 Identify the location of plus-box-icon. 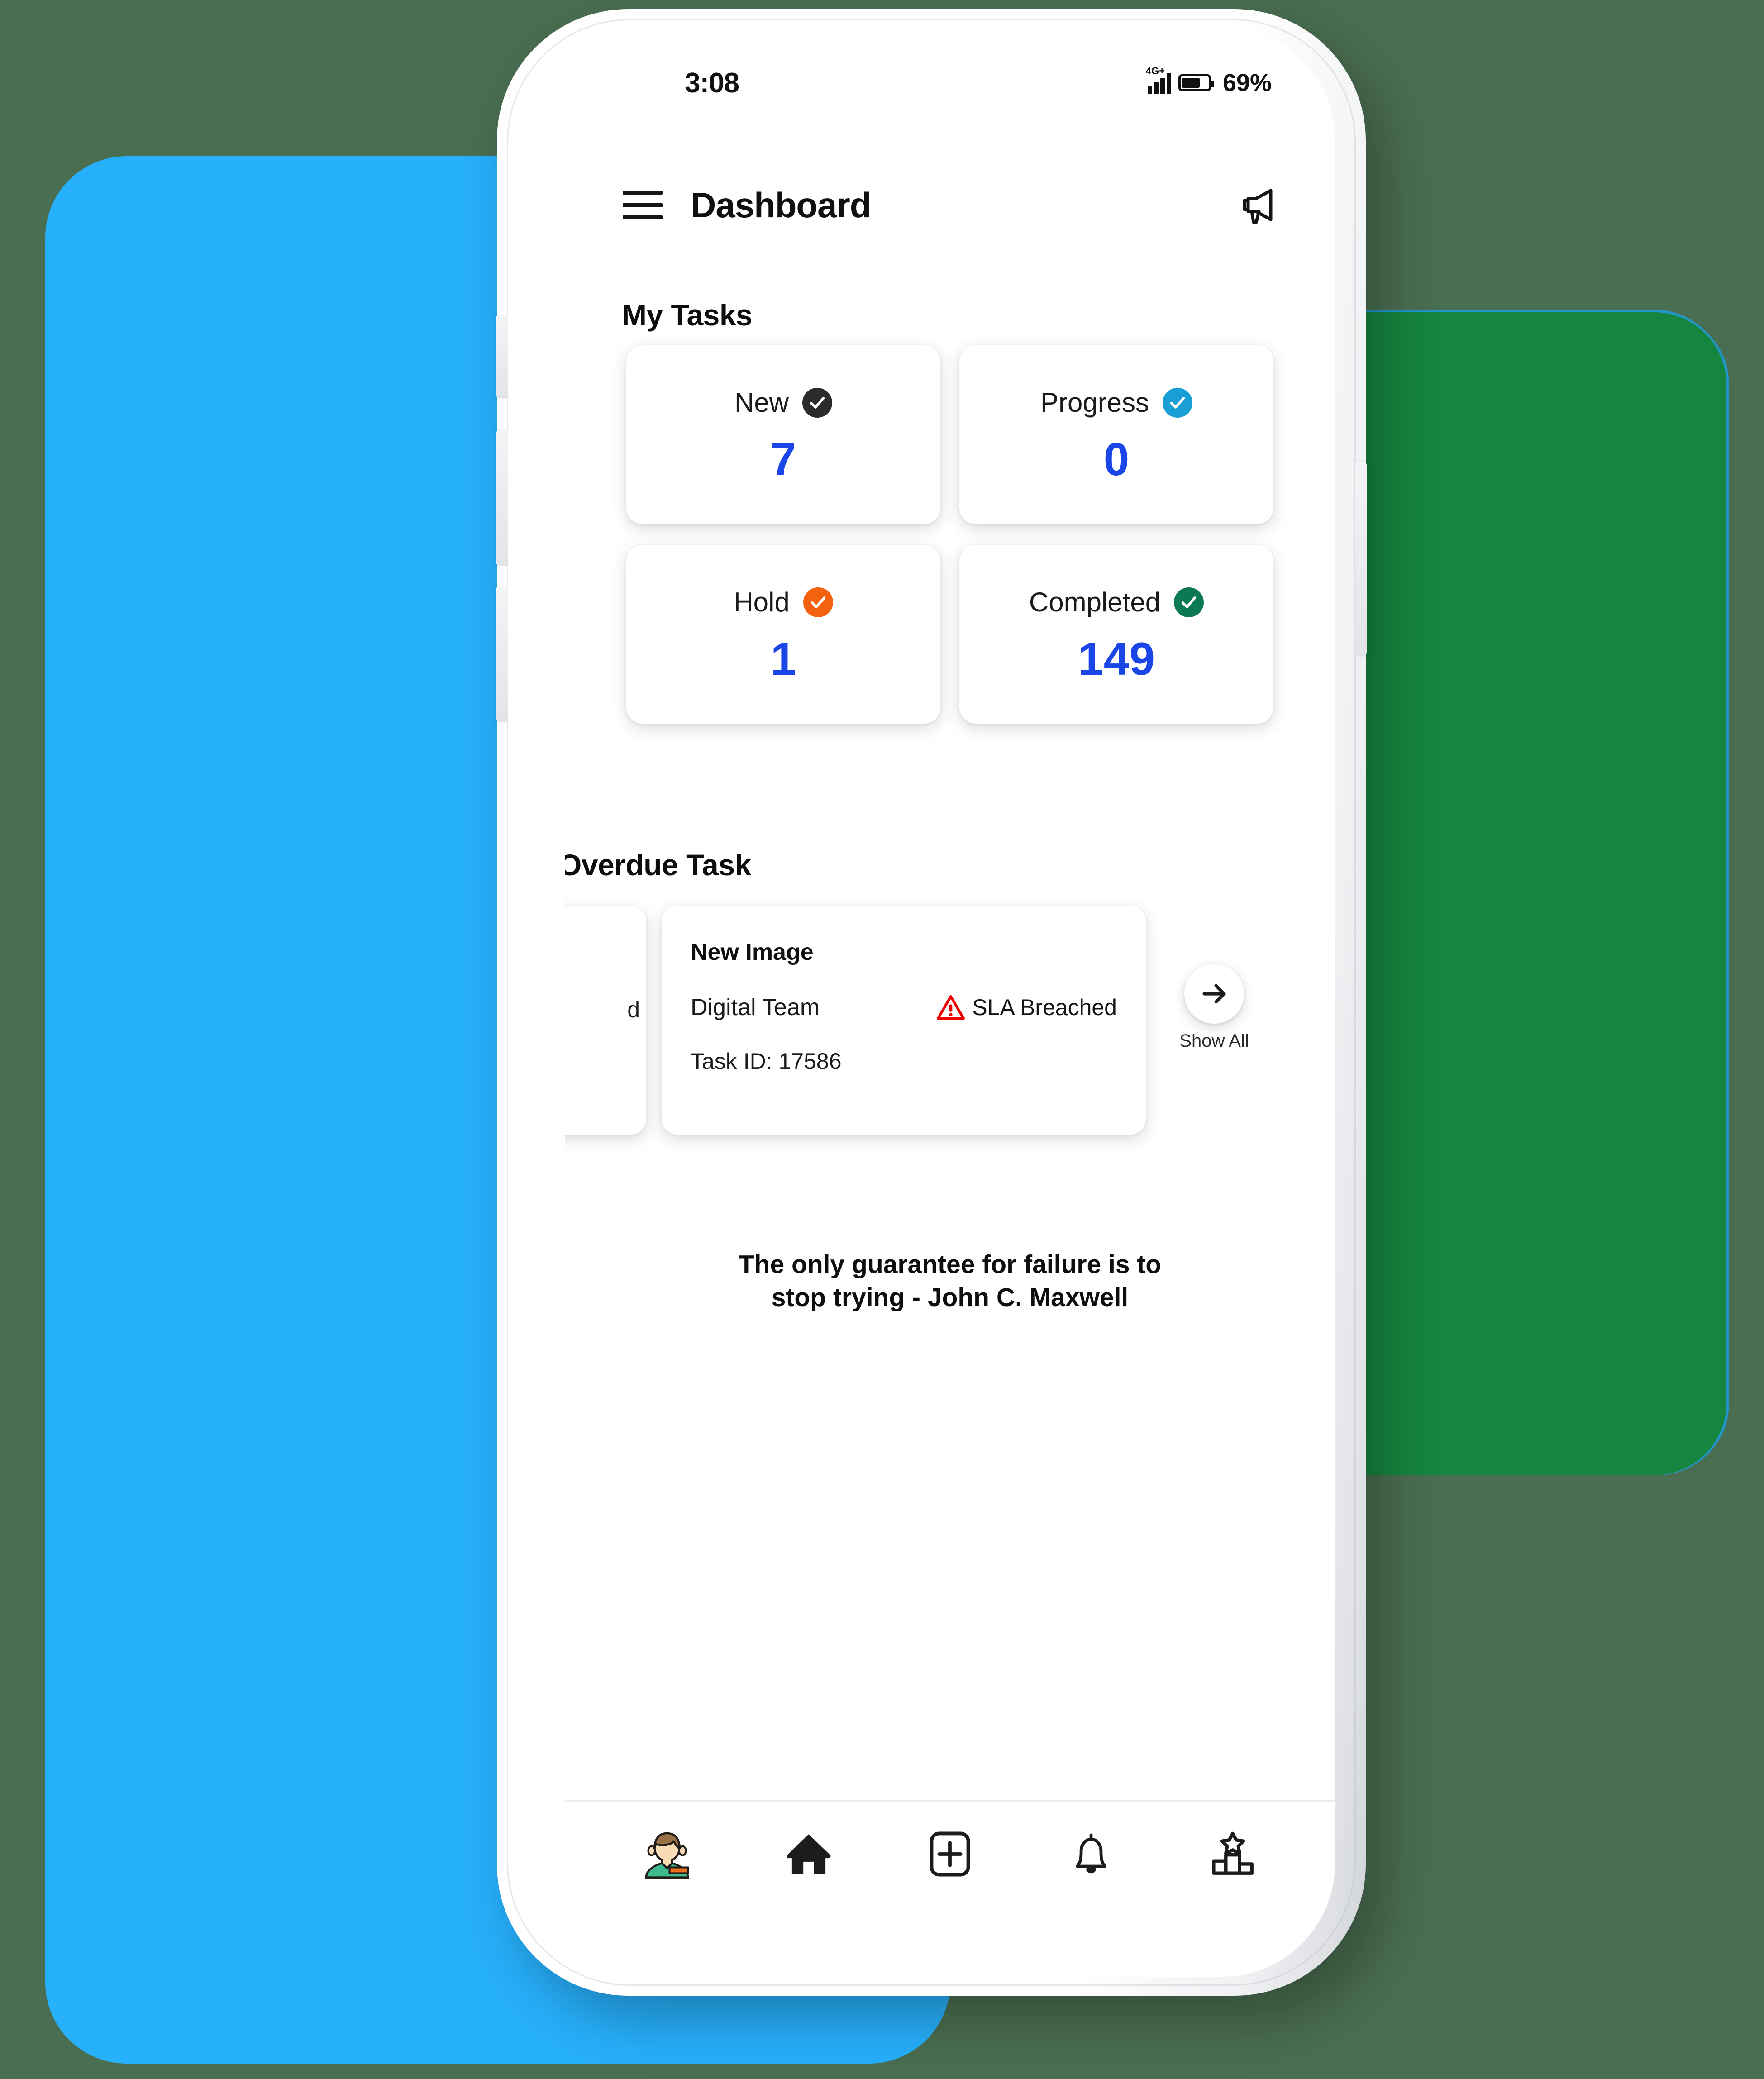
(949, 1855).